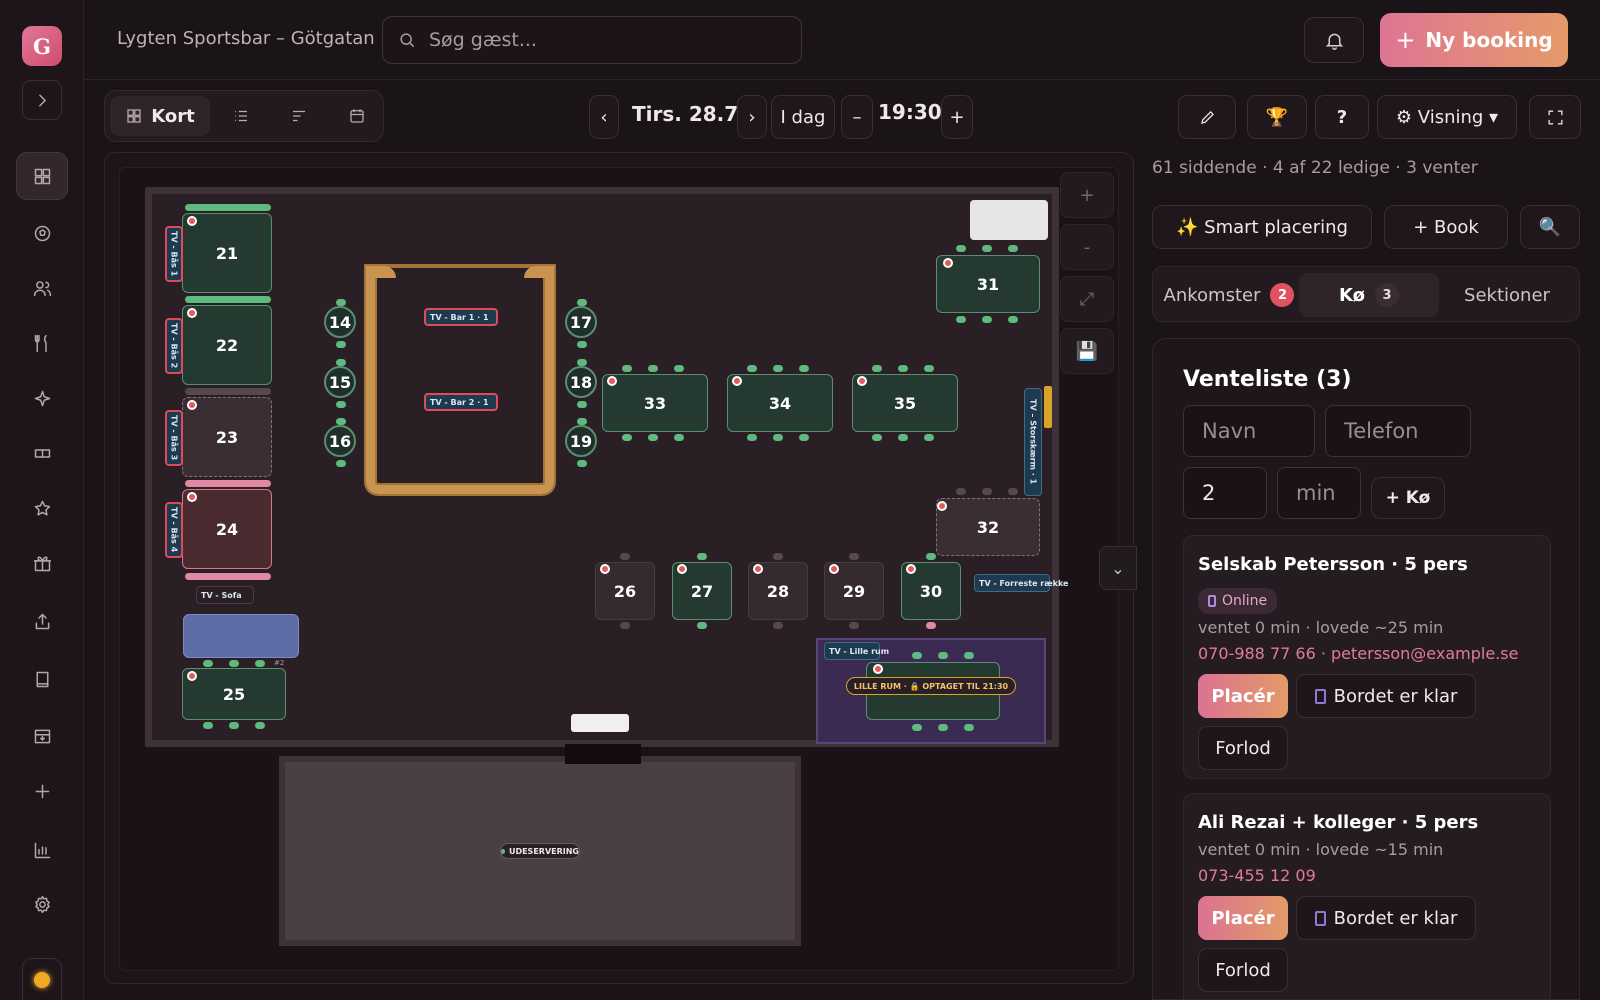  Describe the element at coordinates (42, 453) in the screenshot. I see `nav-tickets` at that location.